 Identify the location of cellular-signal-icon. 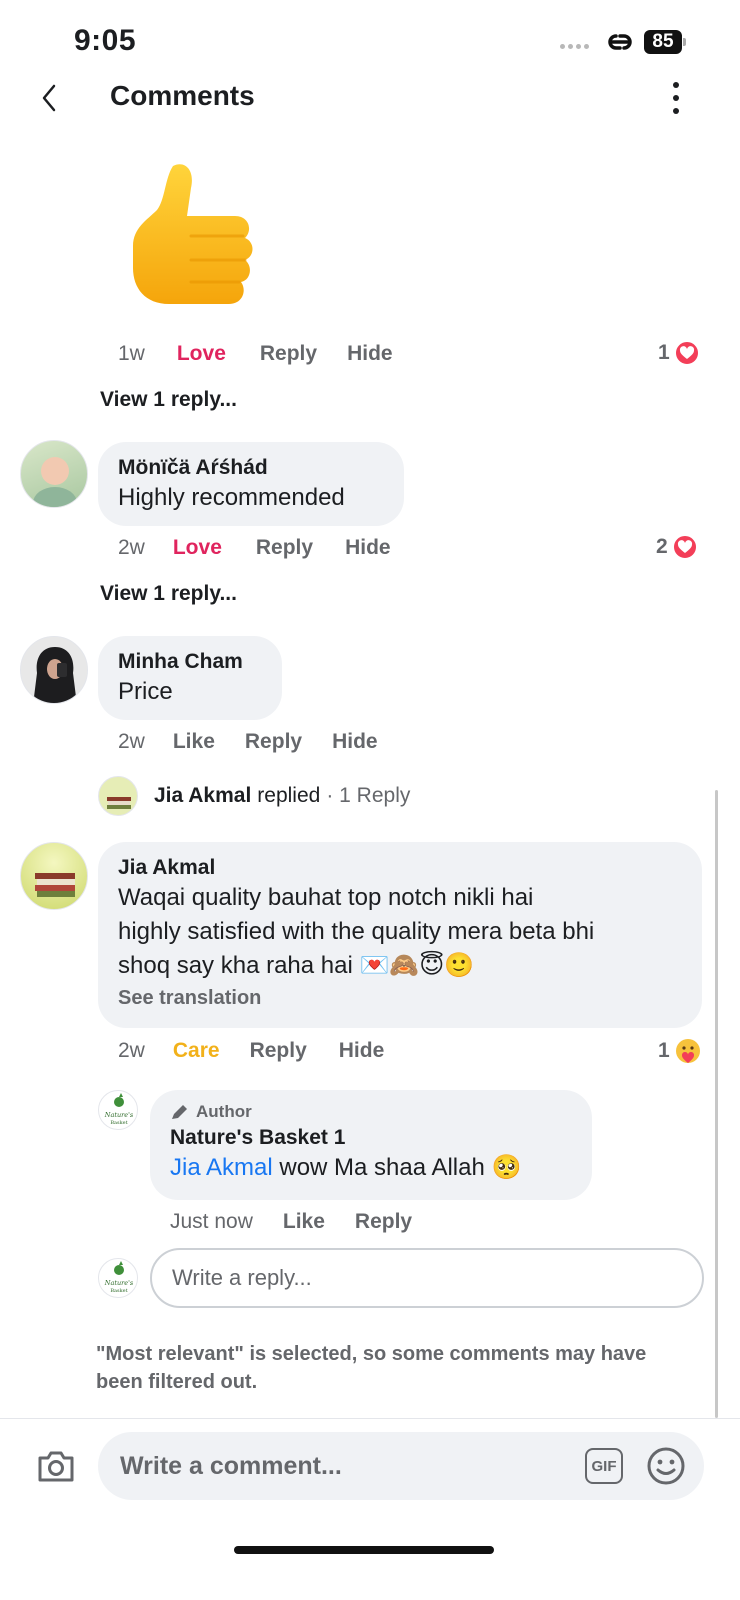
(577, 47).